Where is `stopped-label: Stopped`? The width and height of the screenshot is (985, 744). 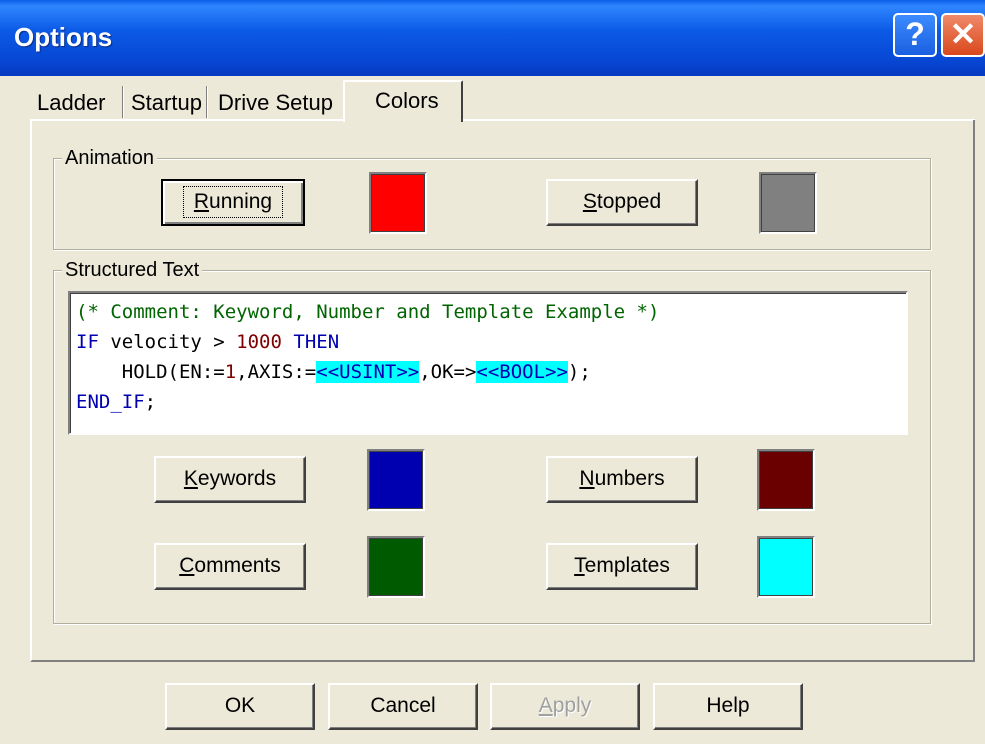
stopped-label: Stopped is located at coordinates (622, 201).